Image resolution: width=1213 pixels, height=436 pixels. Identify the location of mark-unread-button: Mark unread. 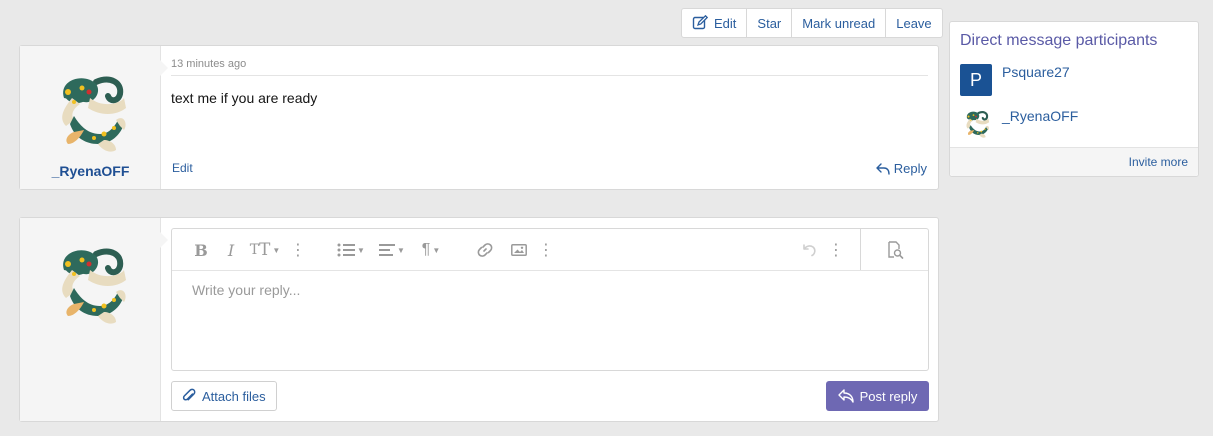
(839, 23).